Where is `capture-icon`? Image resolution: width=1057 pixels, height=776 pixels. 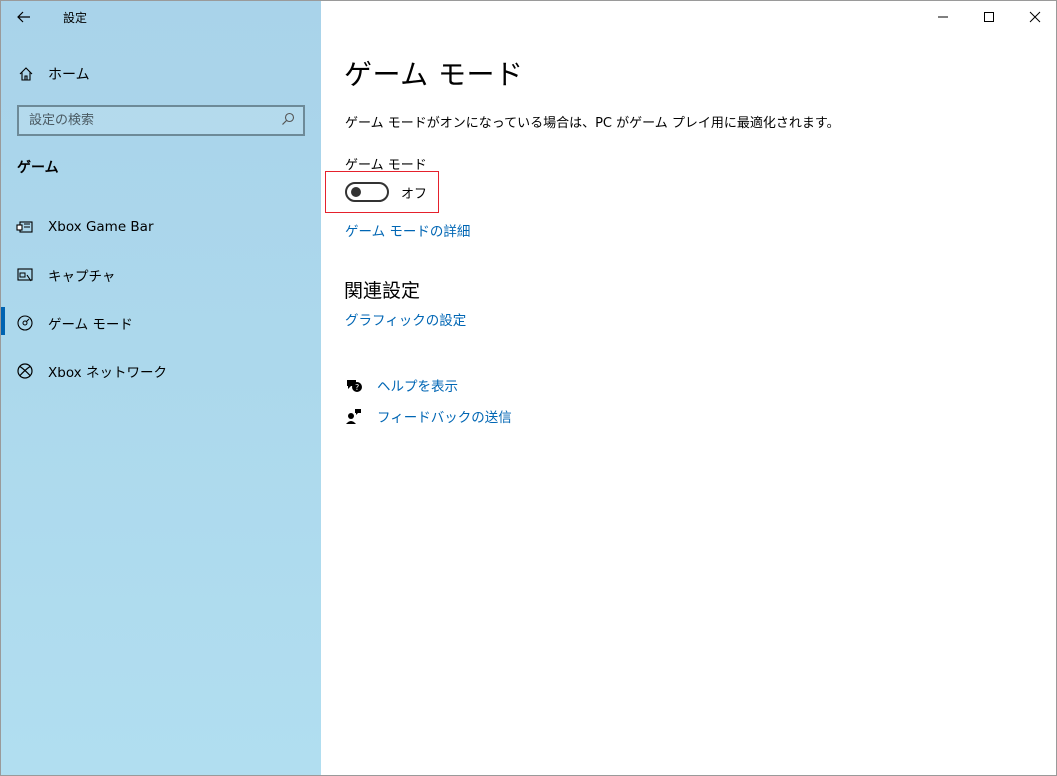 capture-icon is located at coordinates (25, 275).